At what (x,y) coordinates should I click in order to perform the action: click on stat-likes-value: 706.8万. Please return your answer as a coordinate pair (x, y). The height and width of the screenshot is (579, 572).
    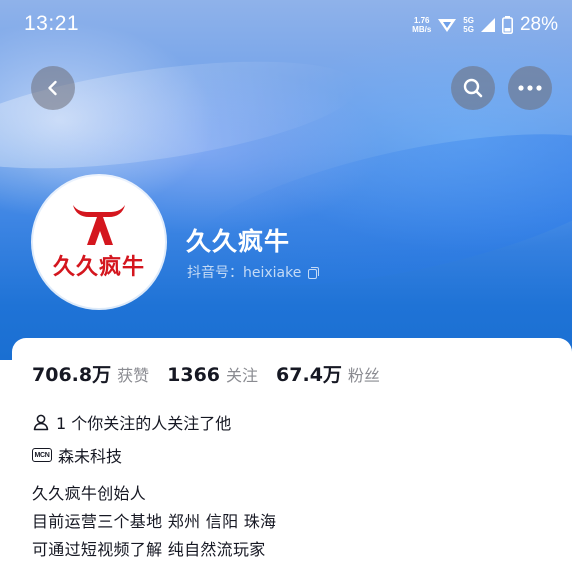
    Looking at the image, I should click on (72, 375).